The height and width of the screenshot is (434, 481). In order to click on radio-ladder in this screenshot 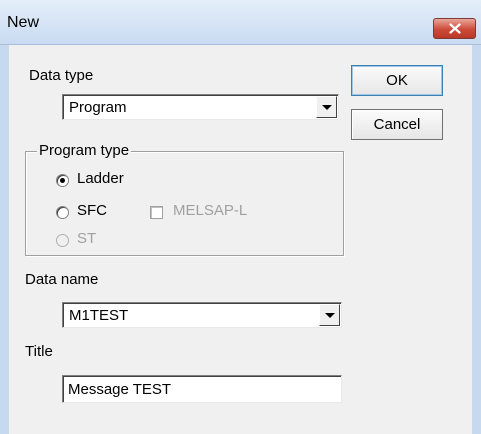, I will do `click(62, 180)`.